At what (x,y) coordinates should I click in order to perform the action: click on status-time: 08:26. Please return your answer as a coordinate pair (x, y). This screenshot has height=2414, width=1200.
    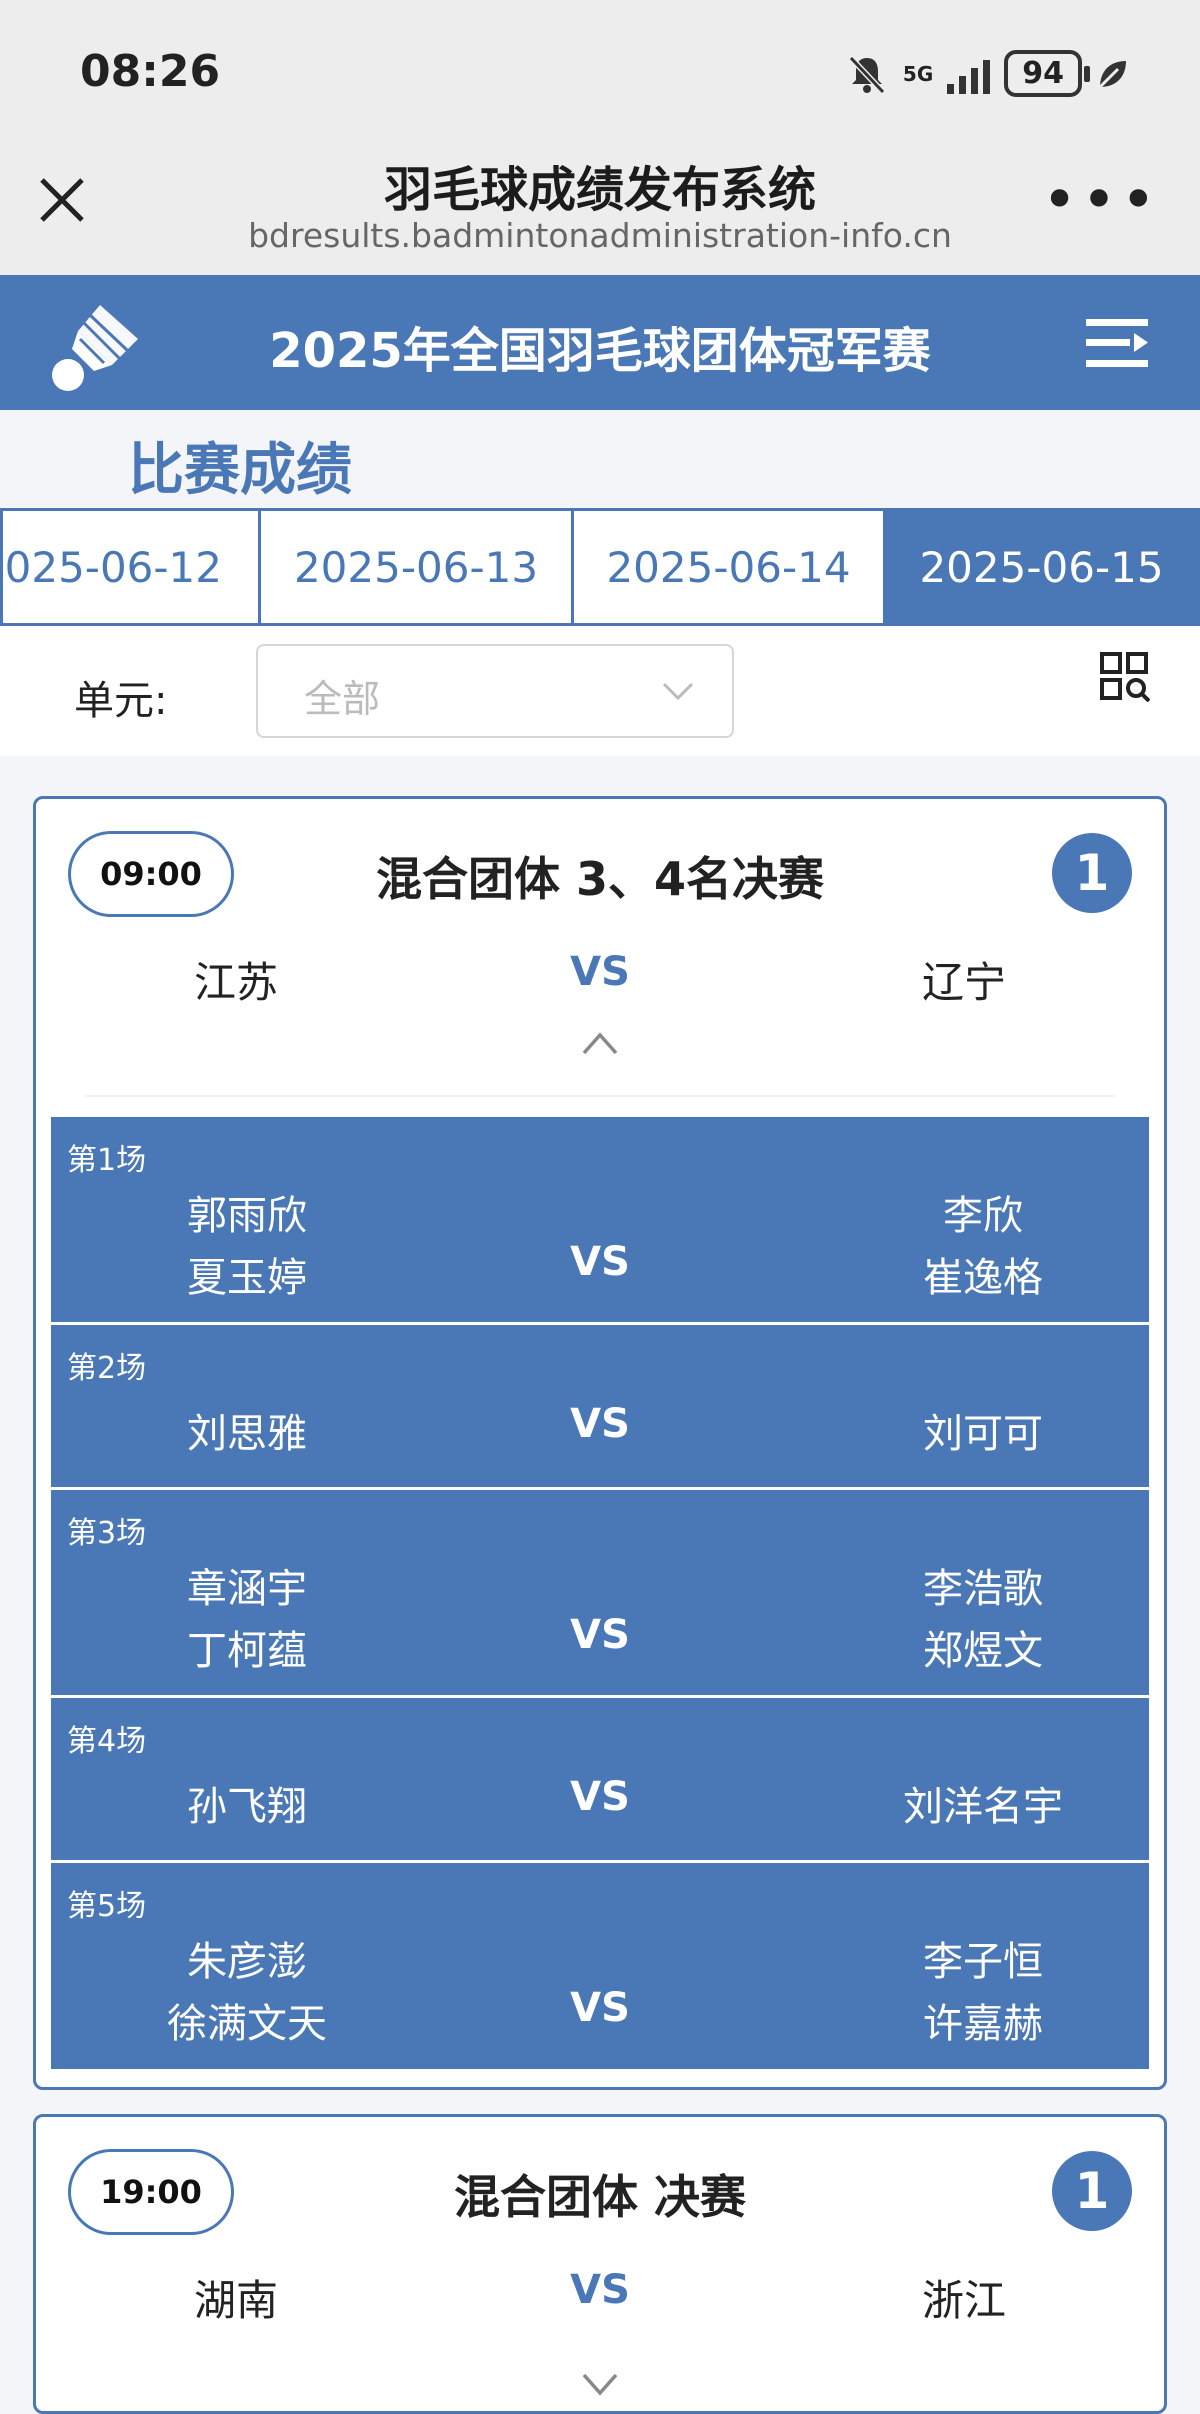
    Looking at the image, I should click on (150, 71).